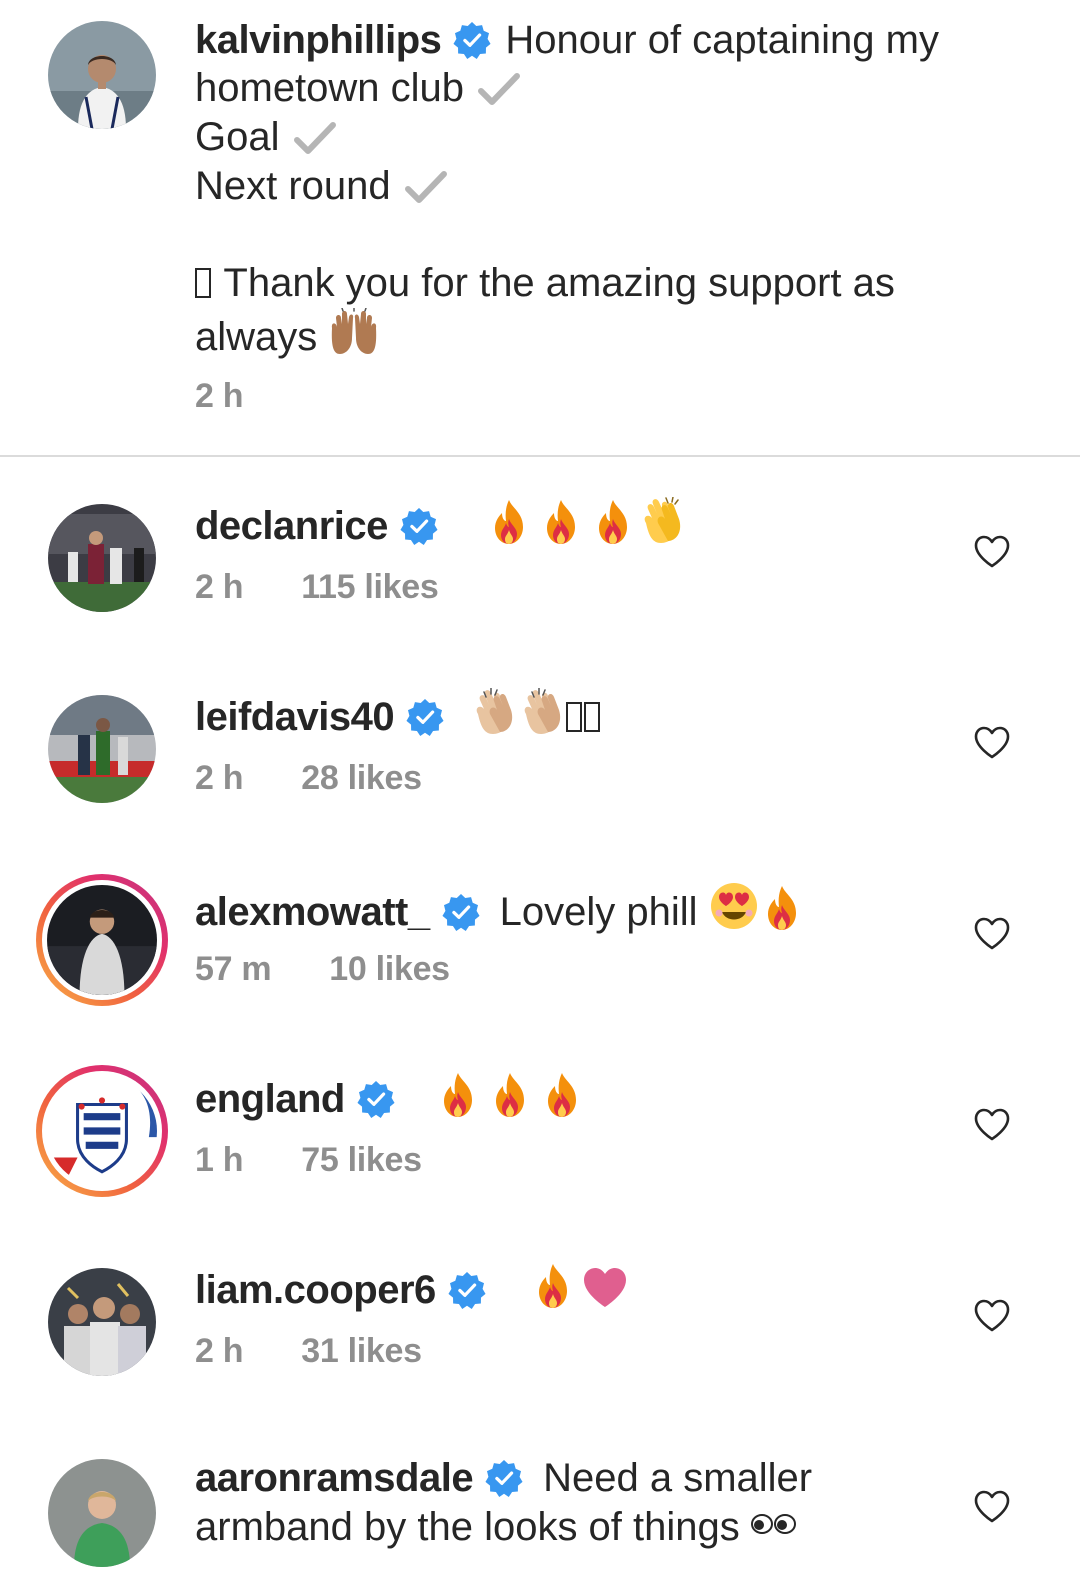  I want to click on comment-username: liam.cooper6, so click(315, 1290).